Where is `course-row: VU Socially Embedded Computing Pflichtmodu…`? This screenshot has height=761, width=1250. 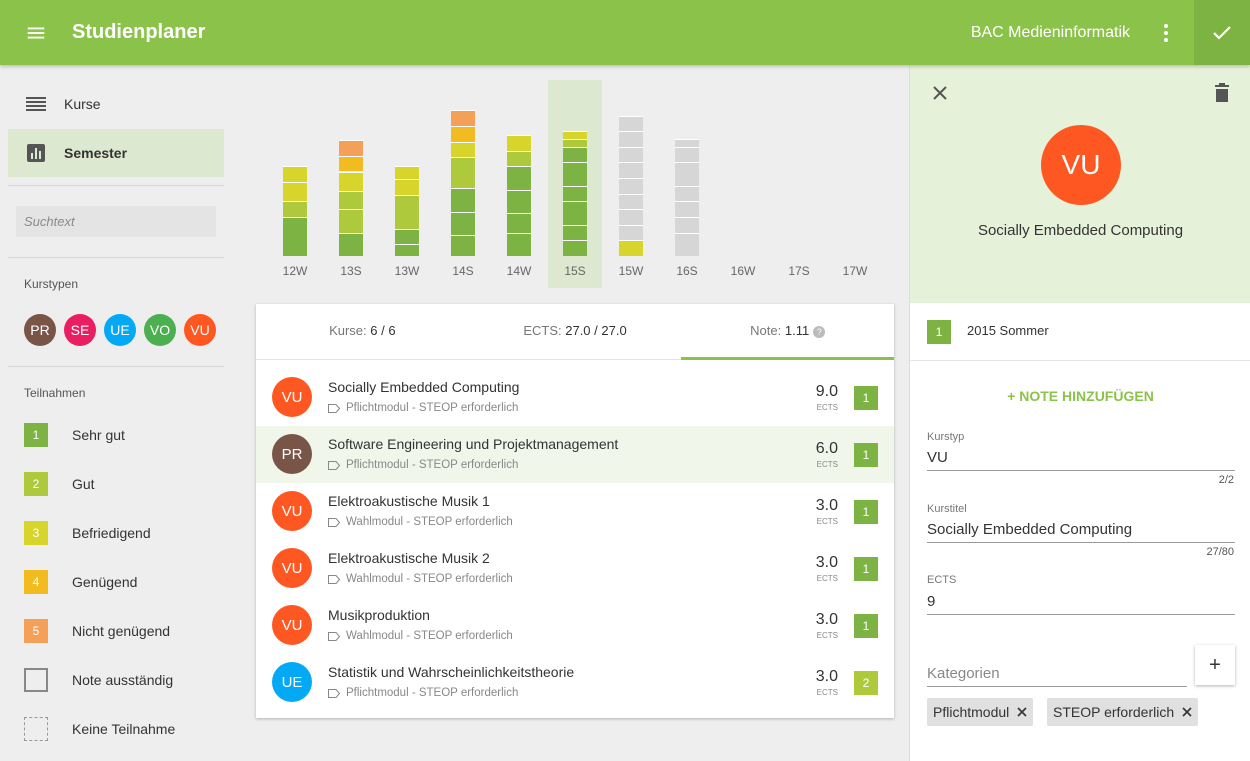
course-row: VU Socially Embedded Computing Pflichtmodu… is located at coordinates (575, 397).